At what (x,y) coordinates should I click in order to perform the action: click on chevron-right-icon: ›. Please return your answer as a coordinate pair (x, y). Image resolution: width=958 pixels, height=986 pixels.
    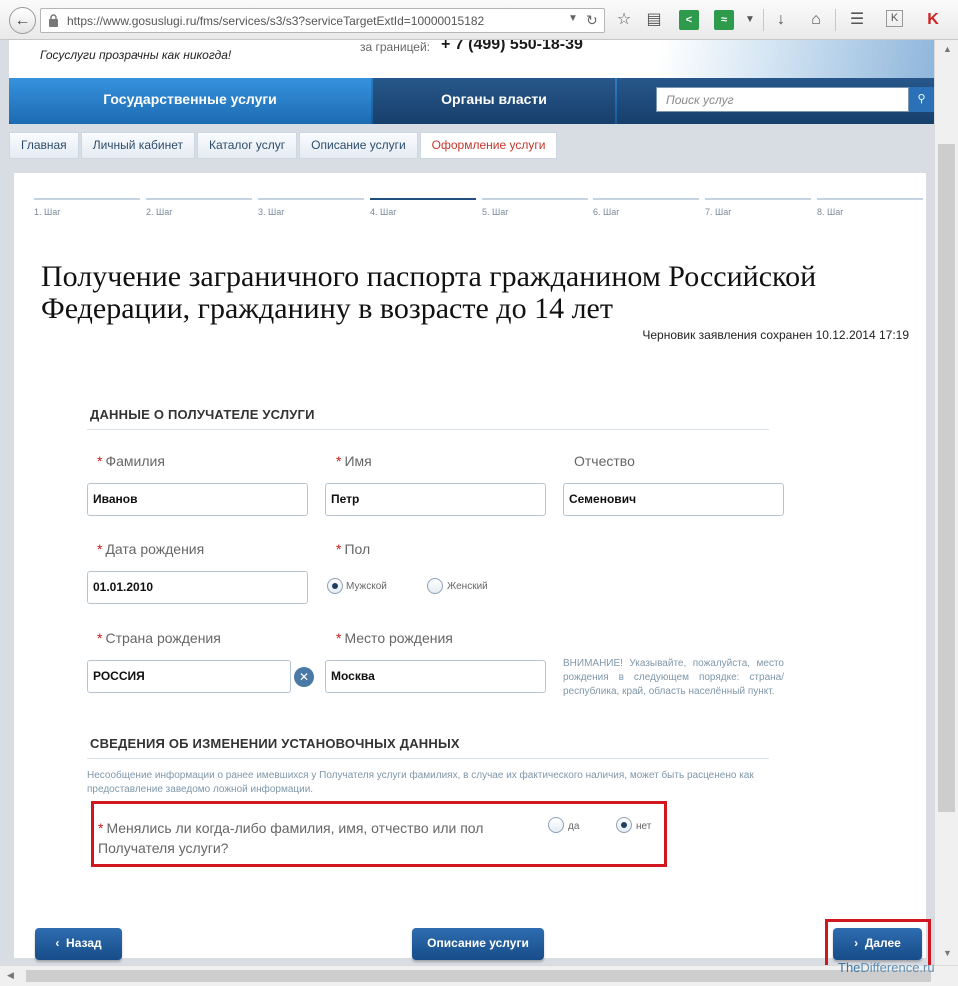
    Looking at the image, I should click on (859, 943).